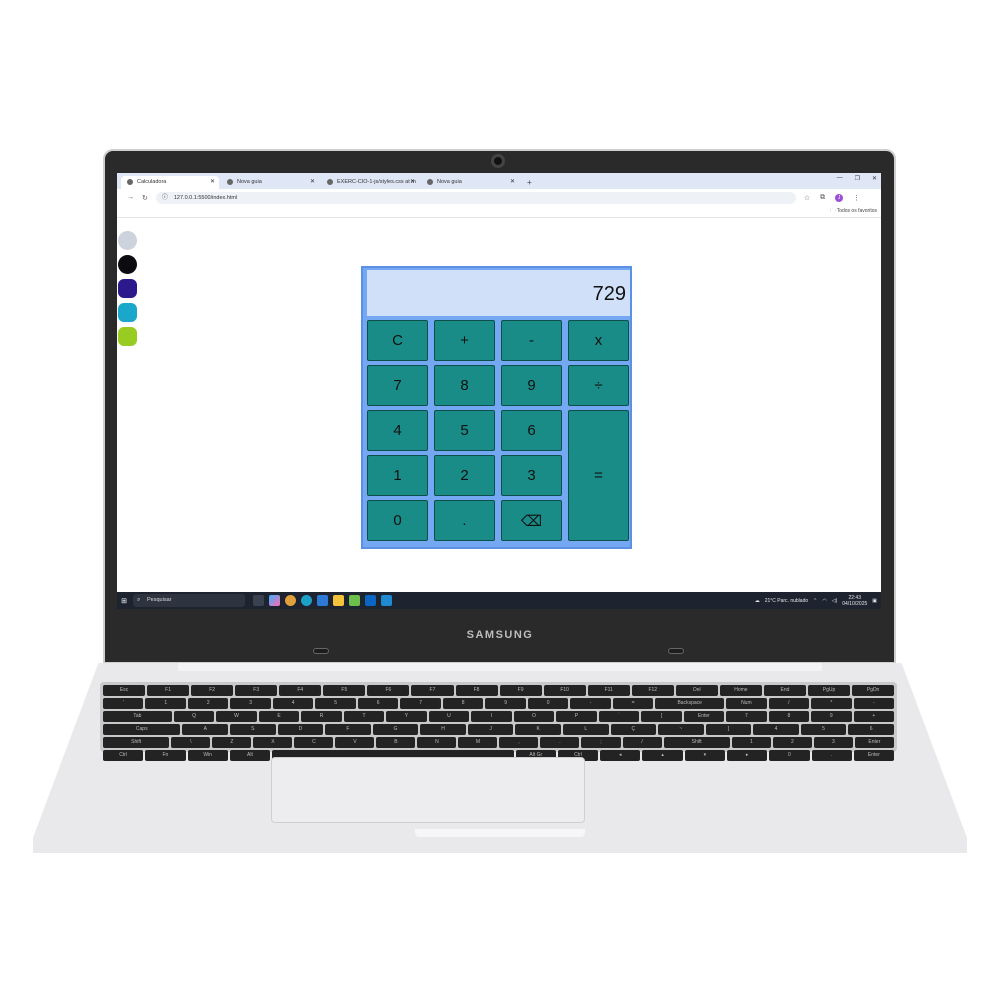 Image resolution: width=1000 pixels, height=1000 pixels. What do you see at coordinates (874, 601) in the screenshot?
I see `notification-icon: ▣` at bounding box center [874, 601].